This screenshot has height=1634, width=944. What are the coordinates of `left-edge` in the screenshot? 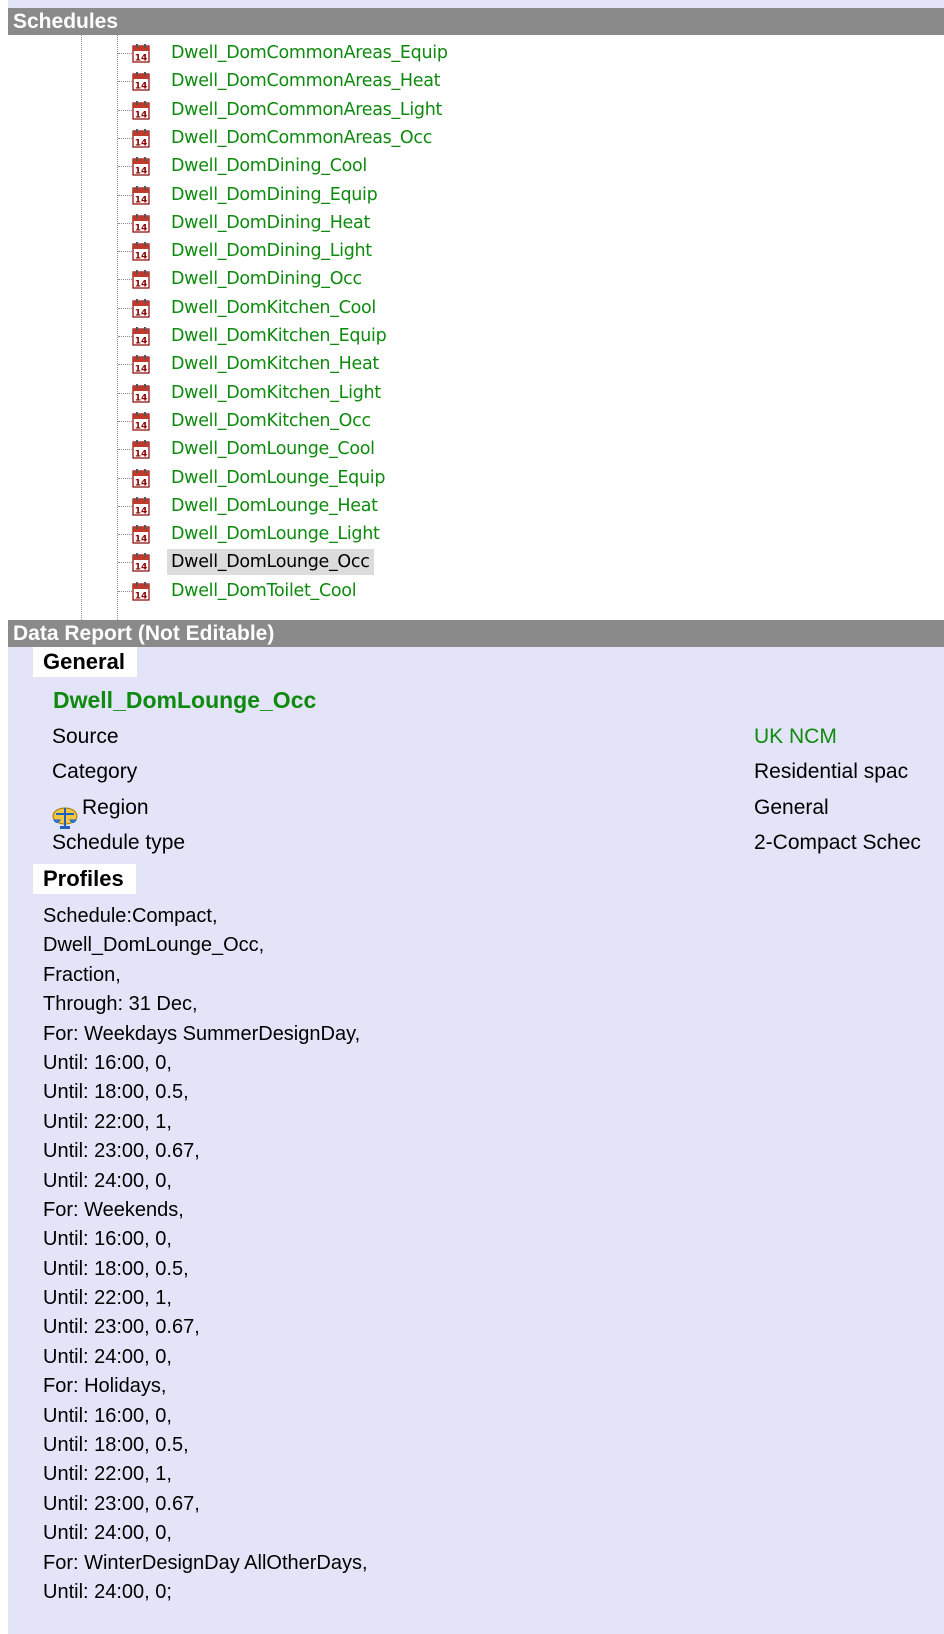 It's located at (4, 817).